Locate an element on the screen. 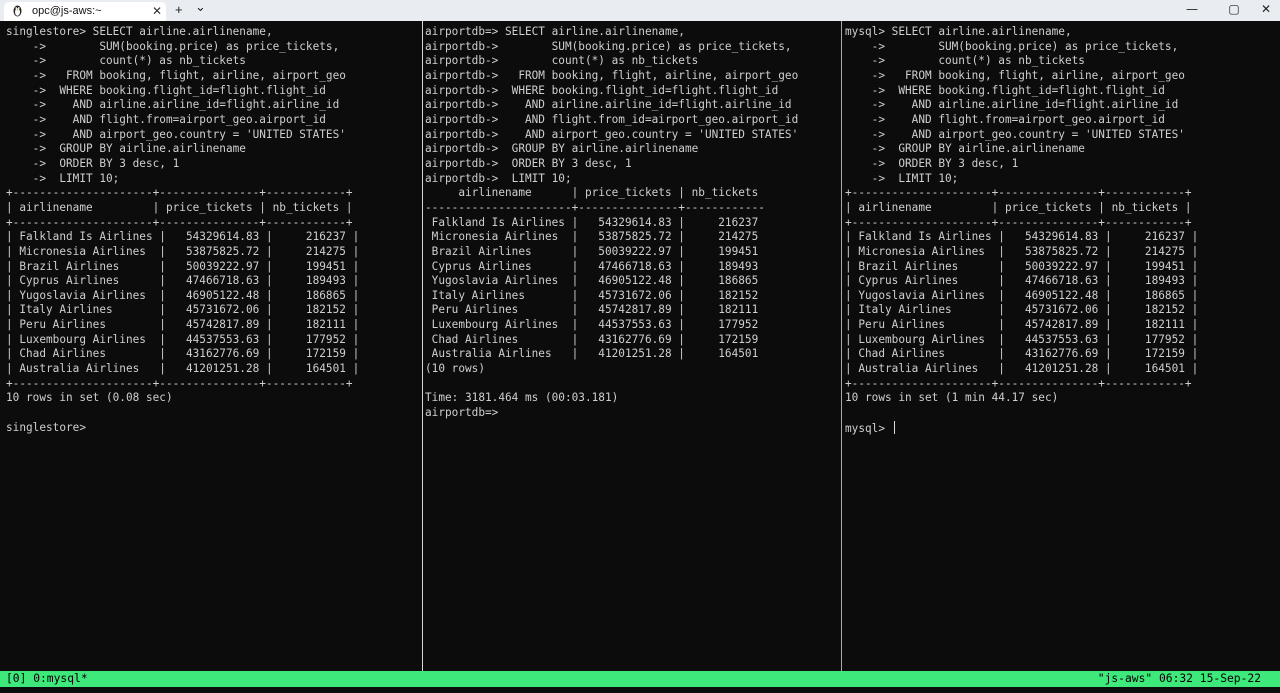  pane-divider-right is located at coordinates (841, 346).